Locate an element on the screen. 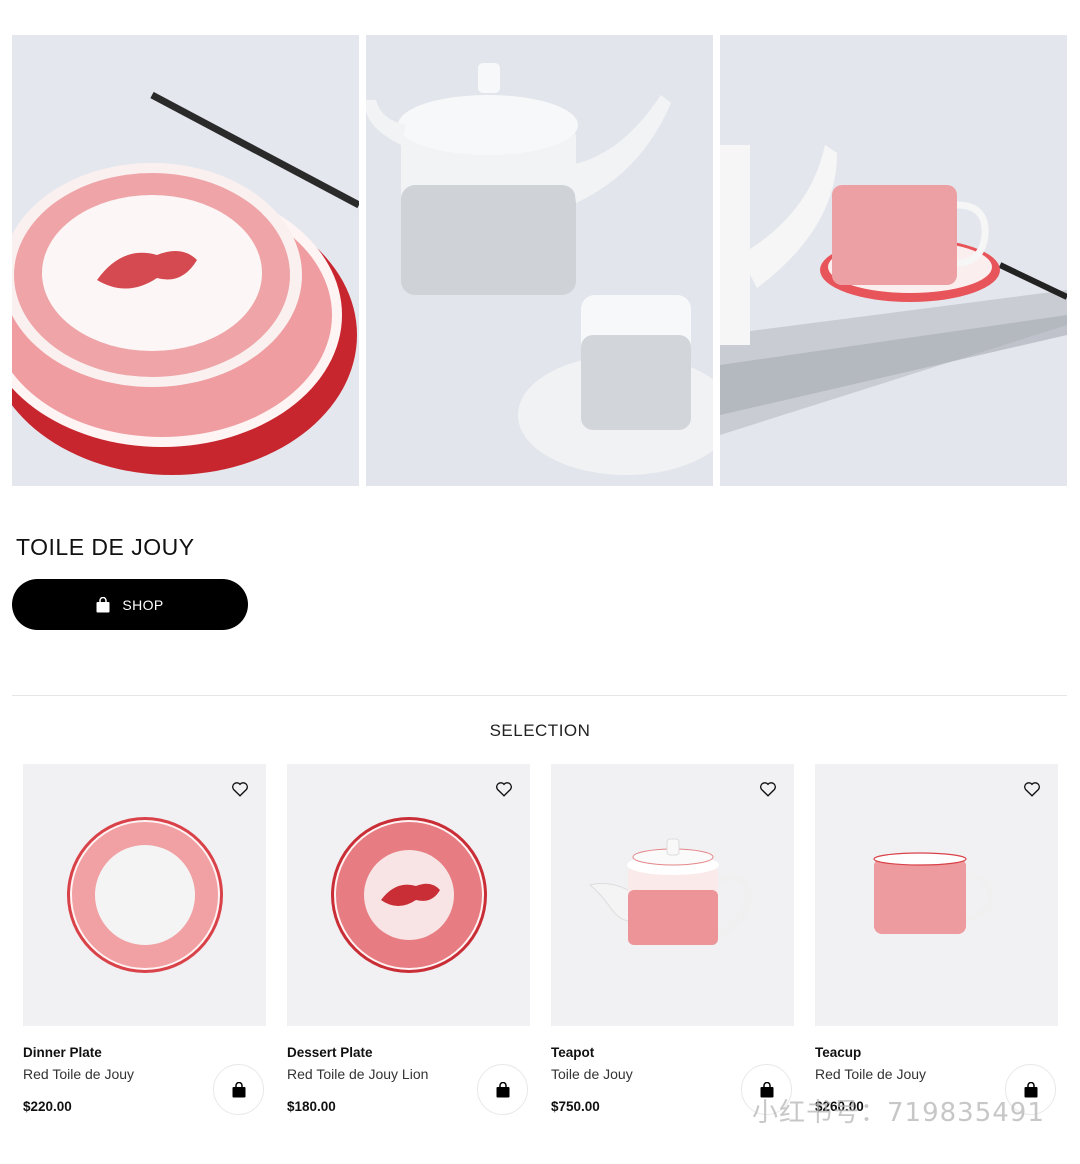 Image resolution: width=1080 pixels, height=1164 pixels. hero-photo-teapot is located at coordinates (539, 260).